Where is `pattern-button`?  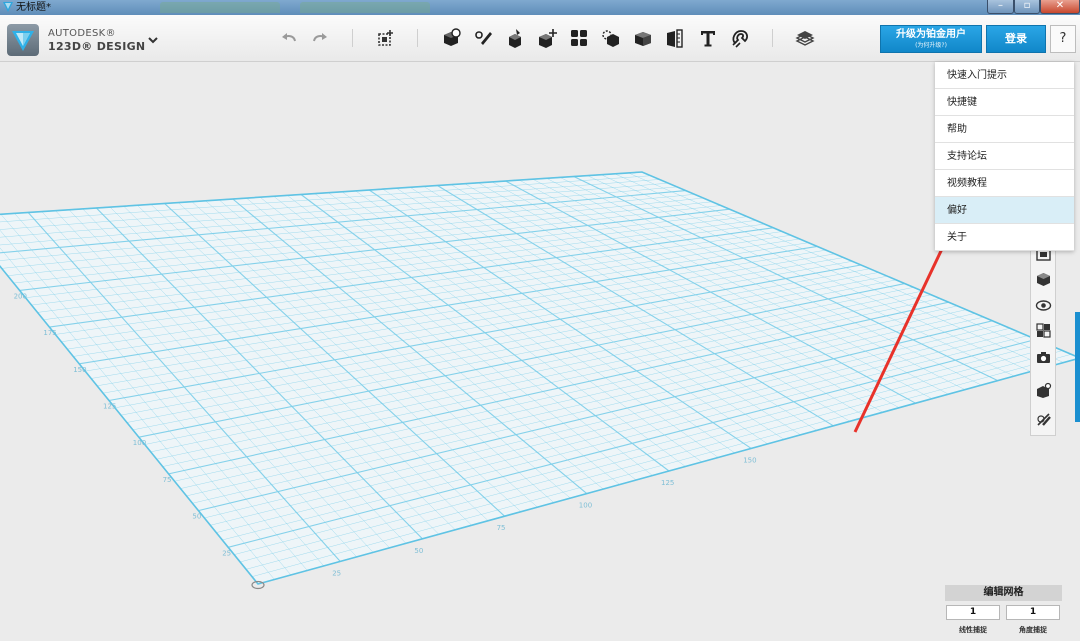 pattern-button is located at coordinates (579, 38).